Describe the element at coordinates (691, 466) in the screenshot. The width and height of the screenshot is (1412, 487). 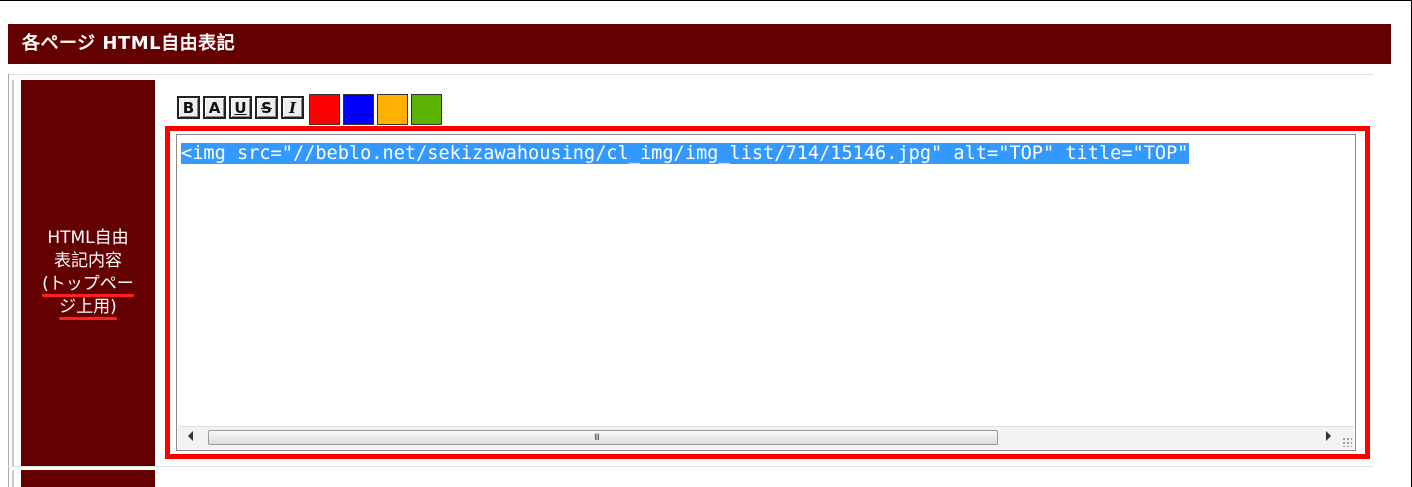
I see `row-divider-bottom` at that location.